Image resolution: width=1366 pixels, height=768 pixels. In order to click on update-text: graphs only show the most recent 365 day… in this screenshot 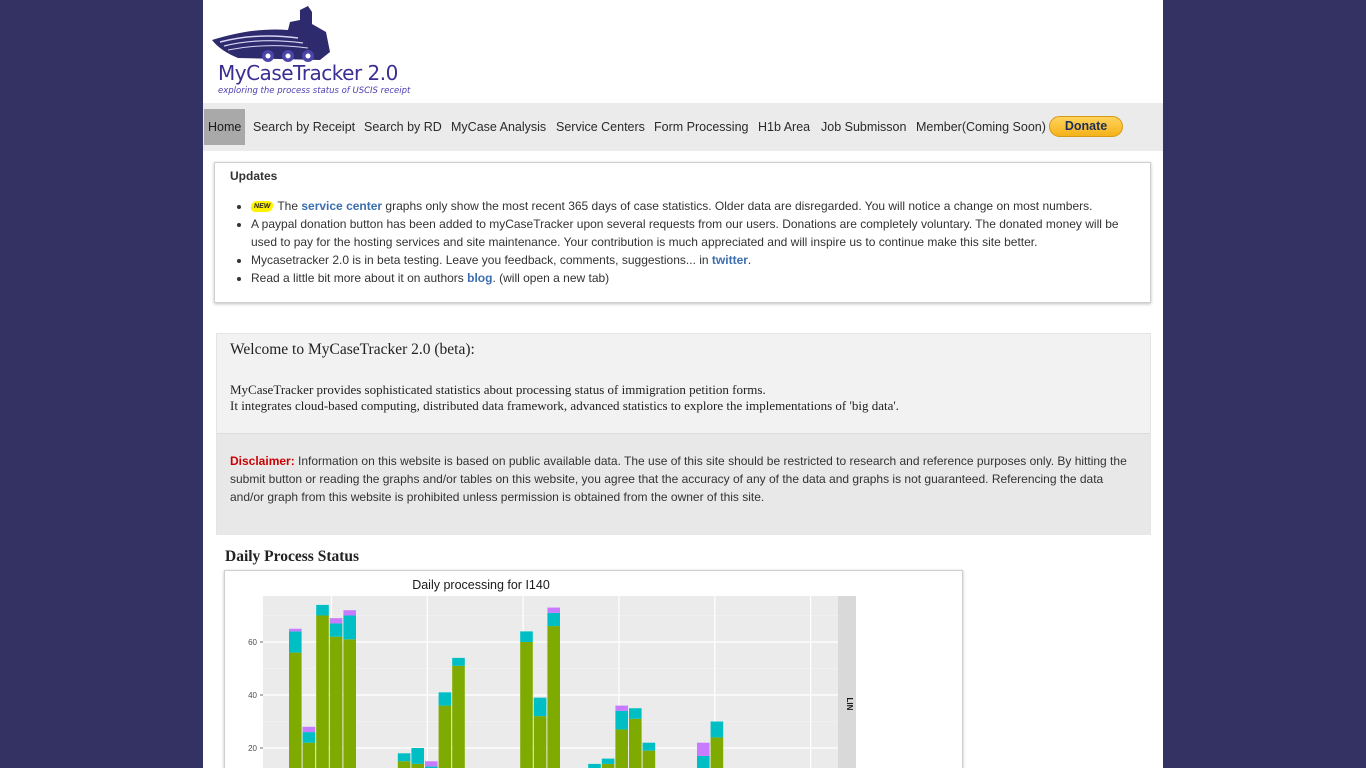, I will do `click(737, 206)`.